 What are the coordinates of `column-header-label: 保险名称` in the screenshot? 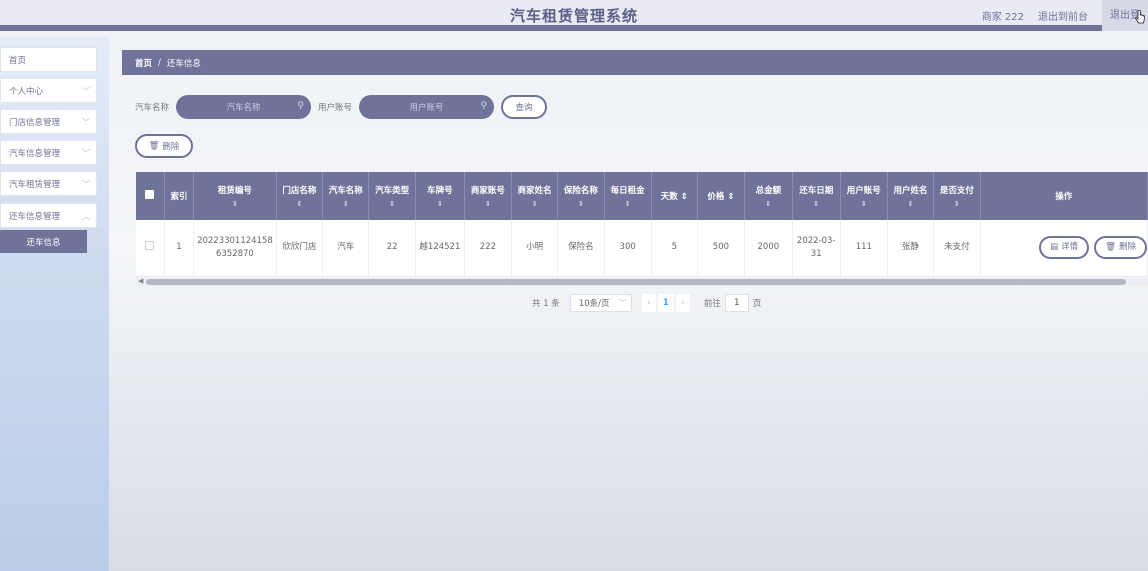 It's located at (580, 191).